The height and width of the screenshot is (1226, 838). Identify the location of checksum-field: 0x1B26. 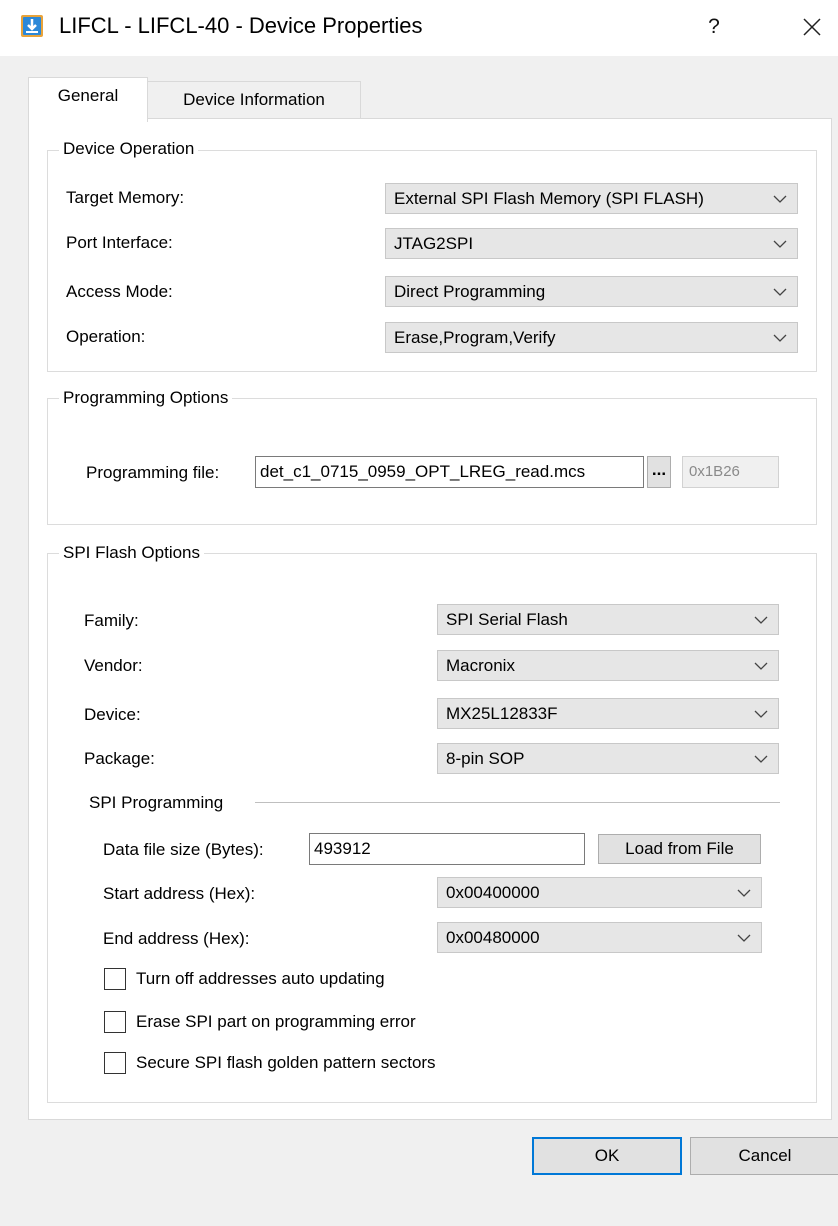
(730, 472).